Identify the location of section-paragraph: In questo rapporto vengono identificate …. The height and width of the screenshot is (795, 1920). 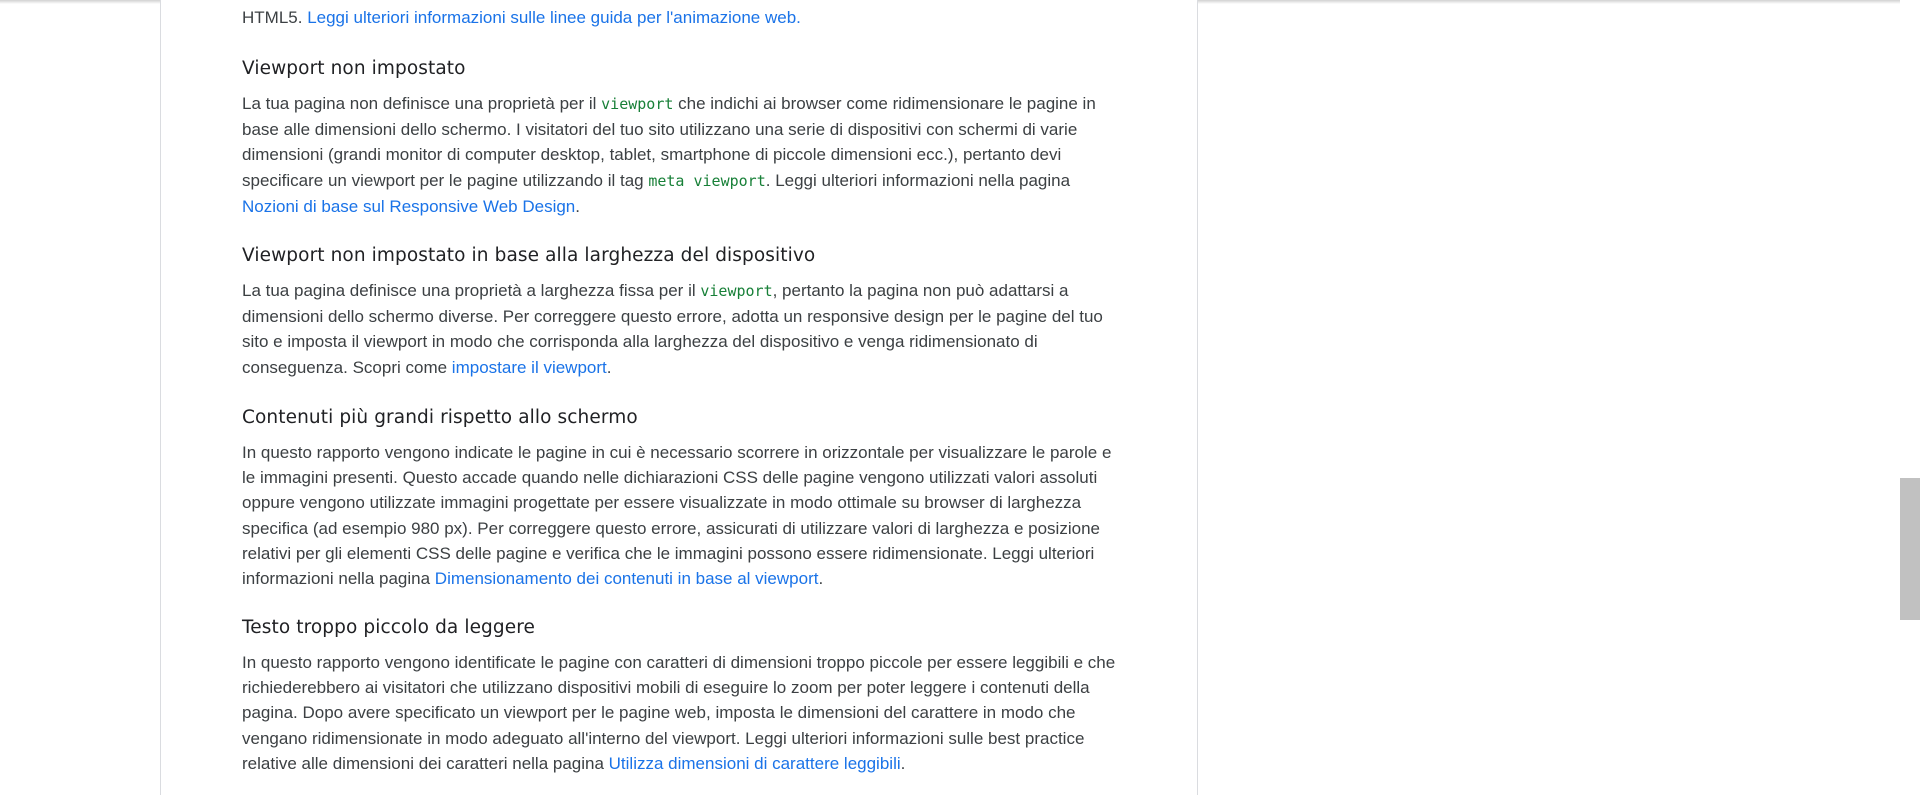
(682, 713).